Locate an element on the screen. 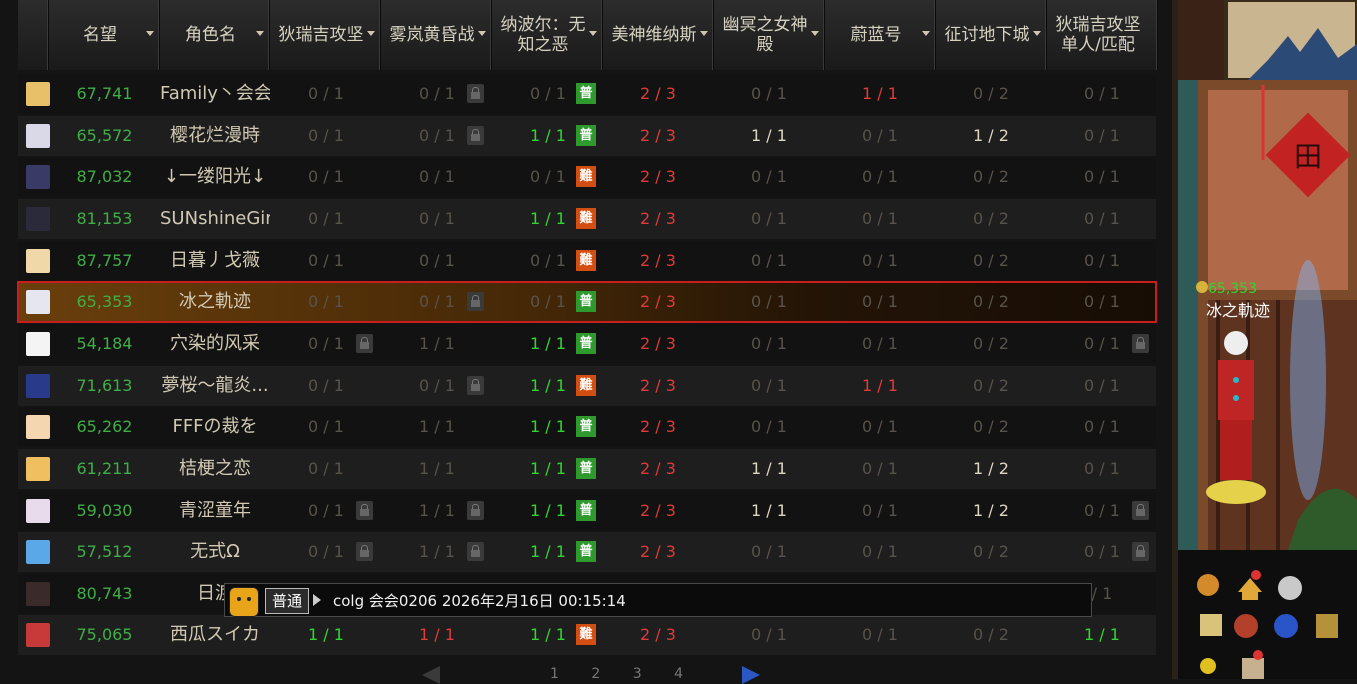  character-name: 西瓜スイカ is located at coordinates (215, 635).